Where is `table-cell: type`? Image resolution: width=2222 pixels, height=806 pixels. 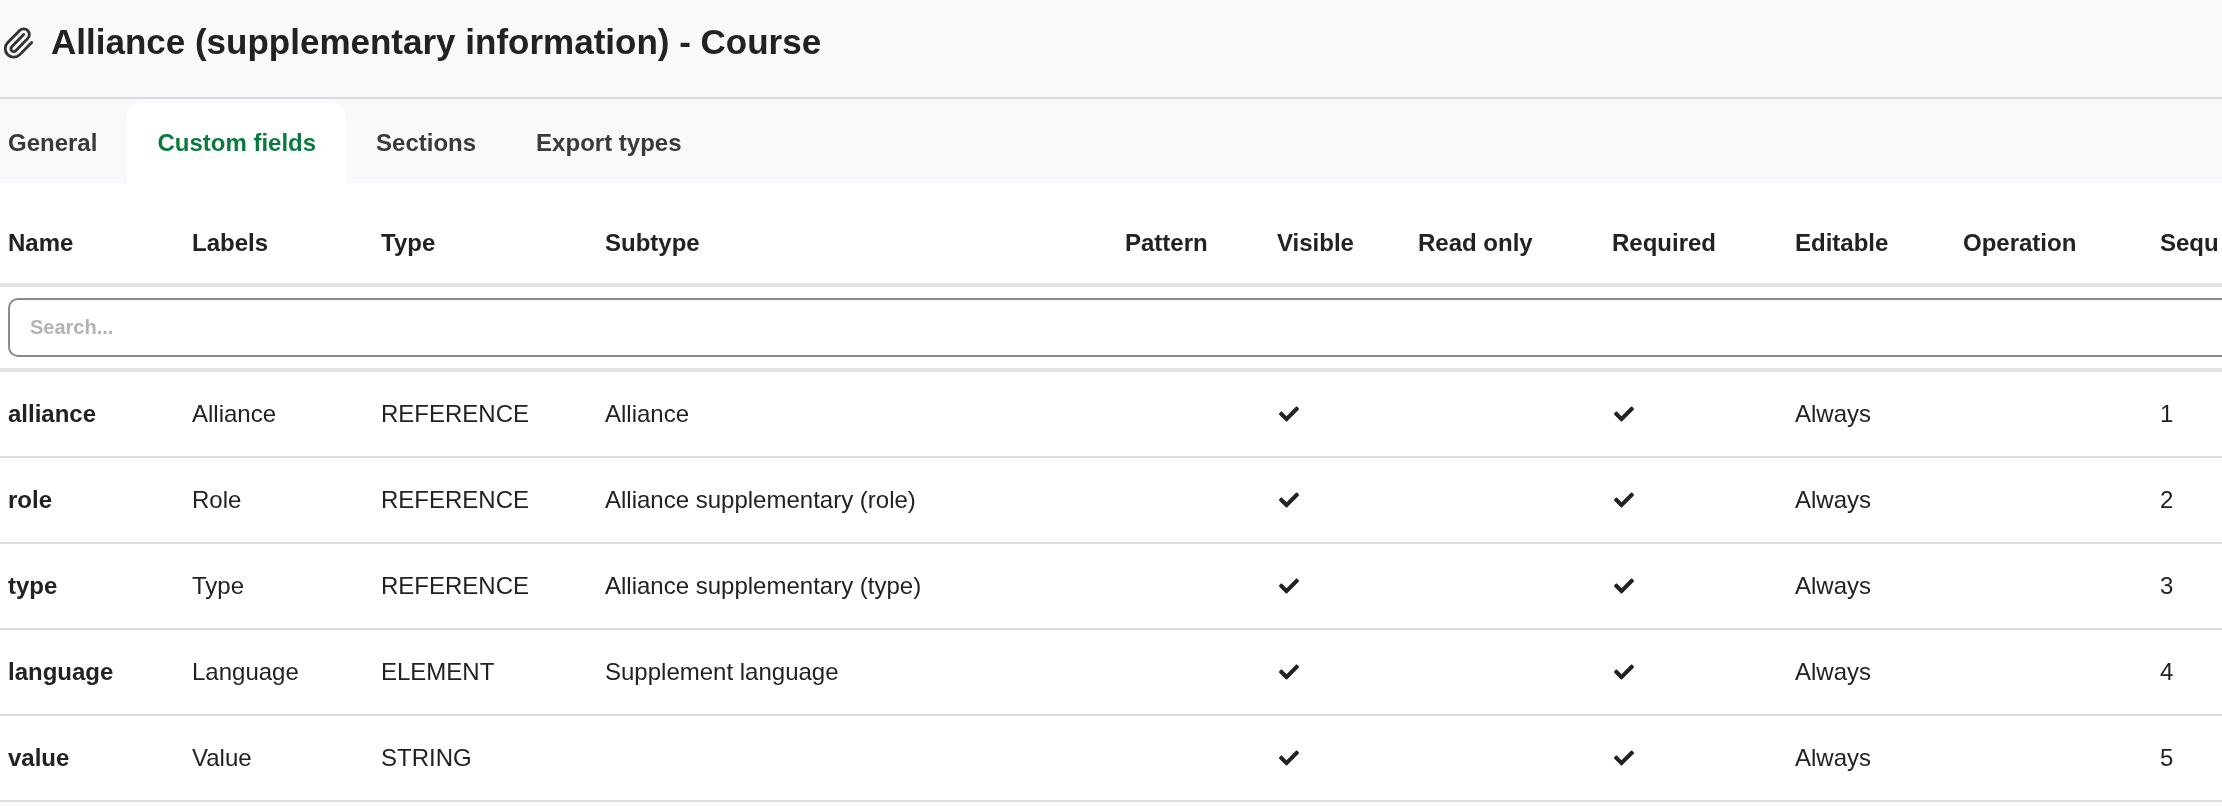 table-cell: type is located at coordinates (33, 585).